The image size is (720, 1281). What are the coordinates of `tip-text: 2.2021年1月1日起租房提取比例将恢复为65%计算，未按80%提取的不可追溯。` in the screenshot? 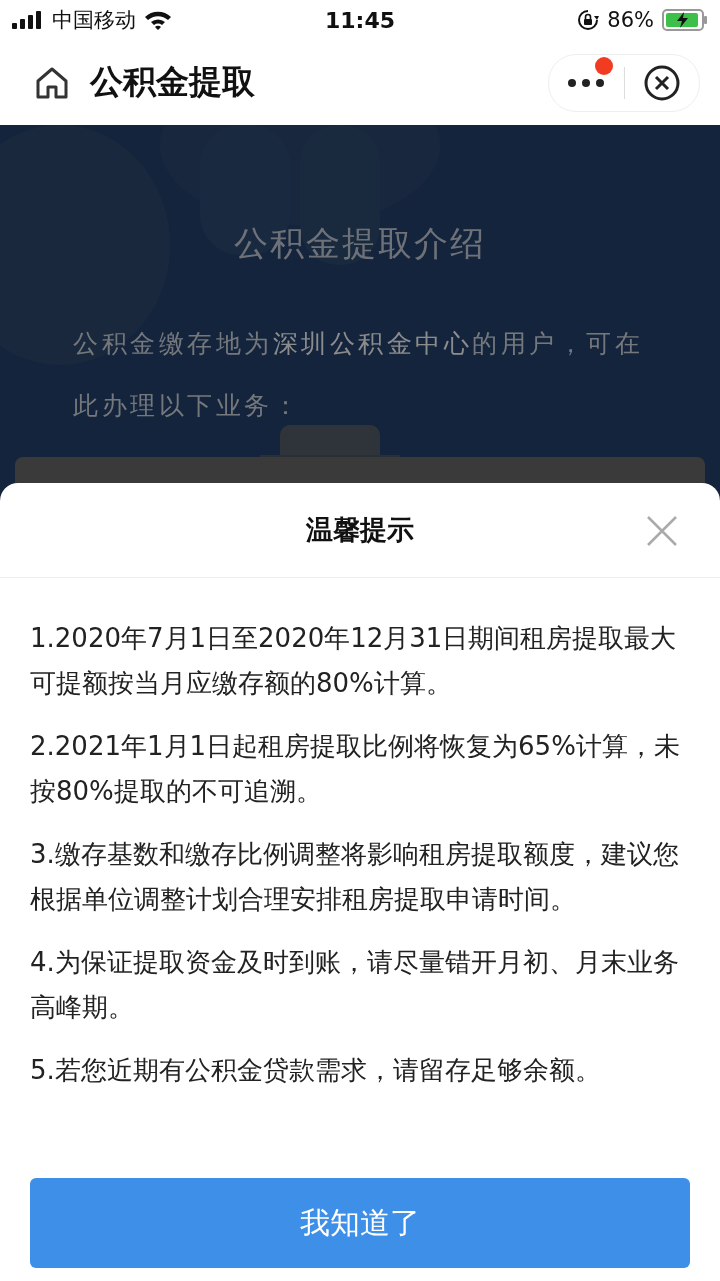 It's located at (355, 769).